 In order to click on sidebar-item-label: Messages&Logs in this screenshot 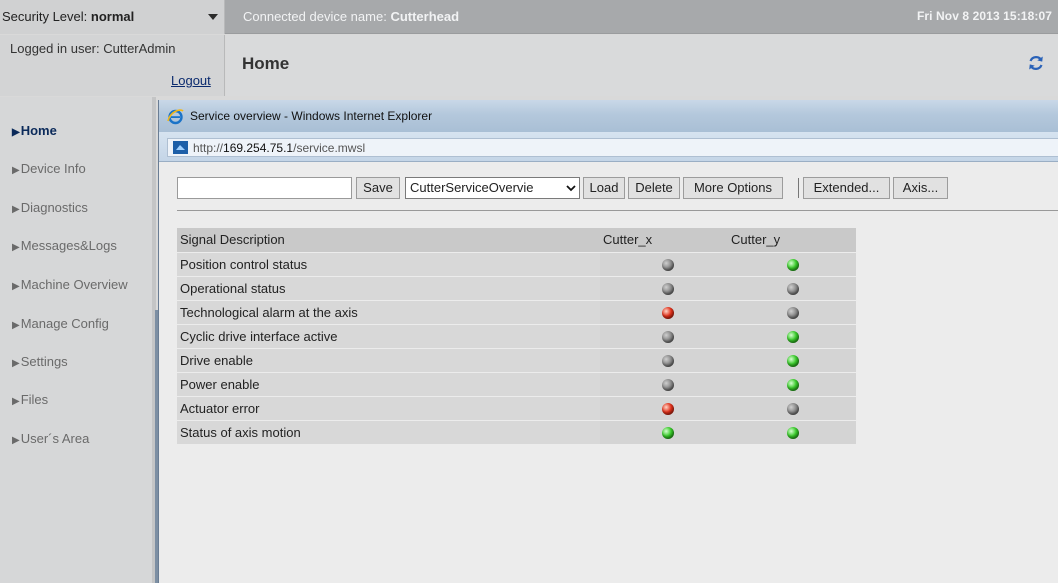, I will do `click(68, 245)`.